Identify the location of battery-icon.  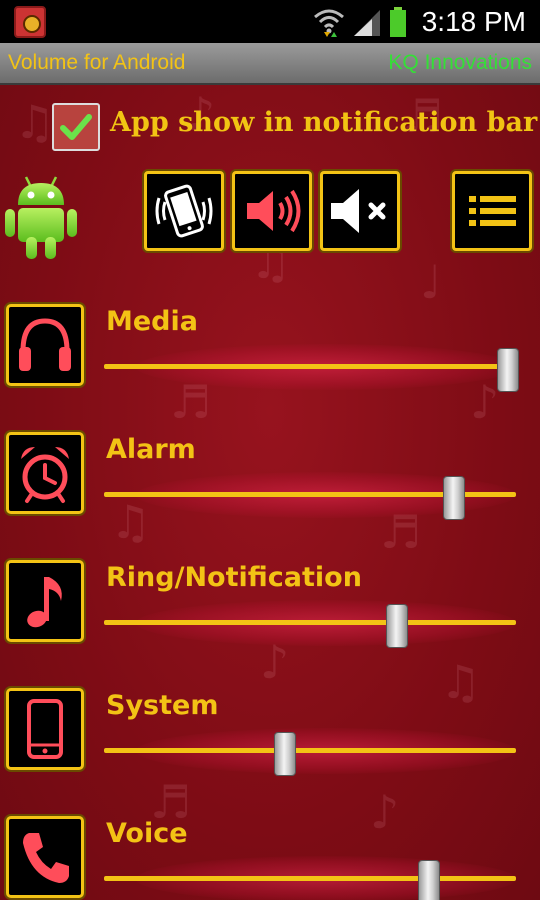
(398, 22).